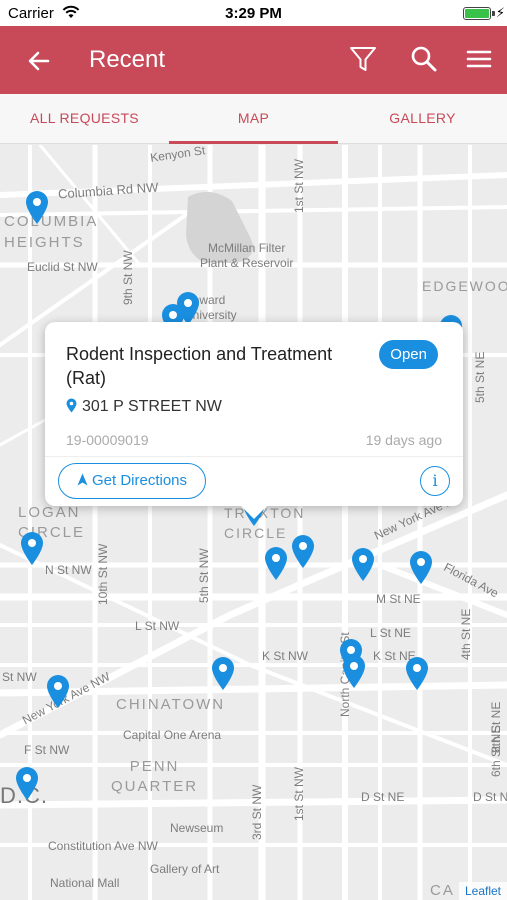 This screenshot has height=900, width=507. Describe the element at coordinates (442, 890) in the screenshot. I see `map-label: CA` at that location.